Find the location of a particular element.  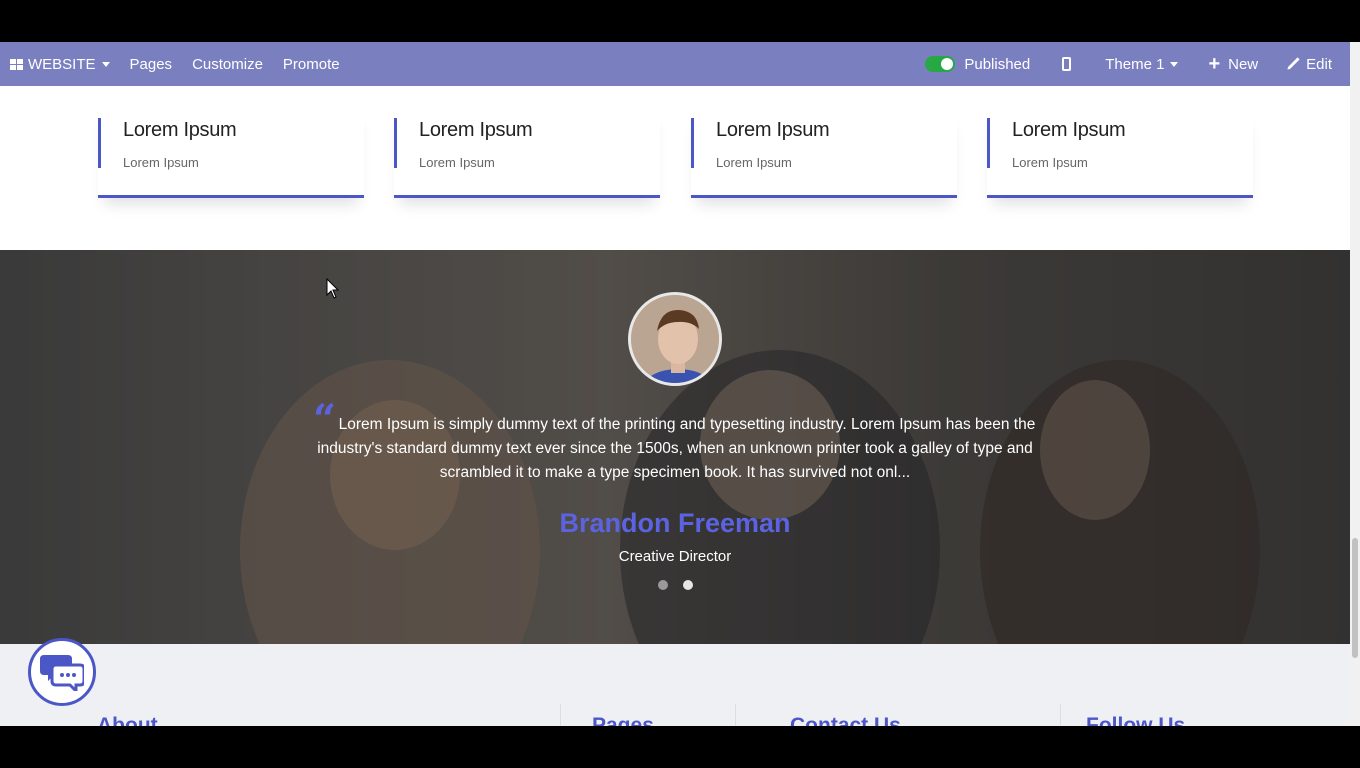

toggle-switch is located at coordinates (940, 64).